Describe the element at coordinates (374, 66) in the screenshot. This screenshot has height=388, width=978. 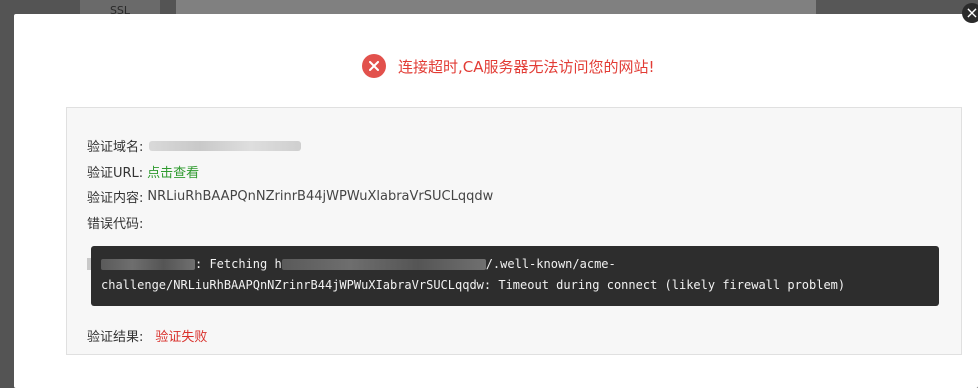
I see `close-circle-icon` at that location.